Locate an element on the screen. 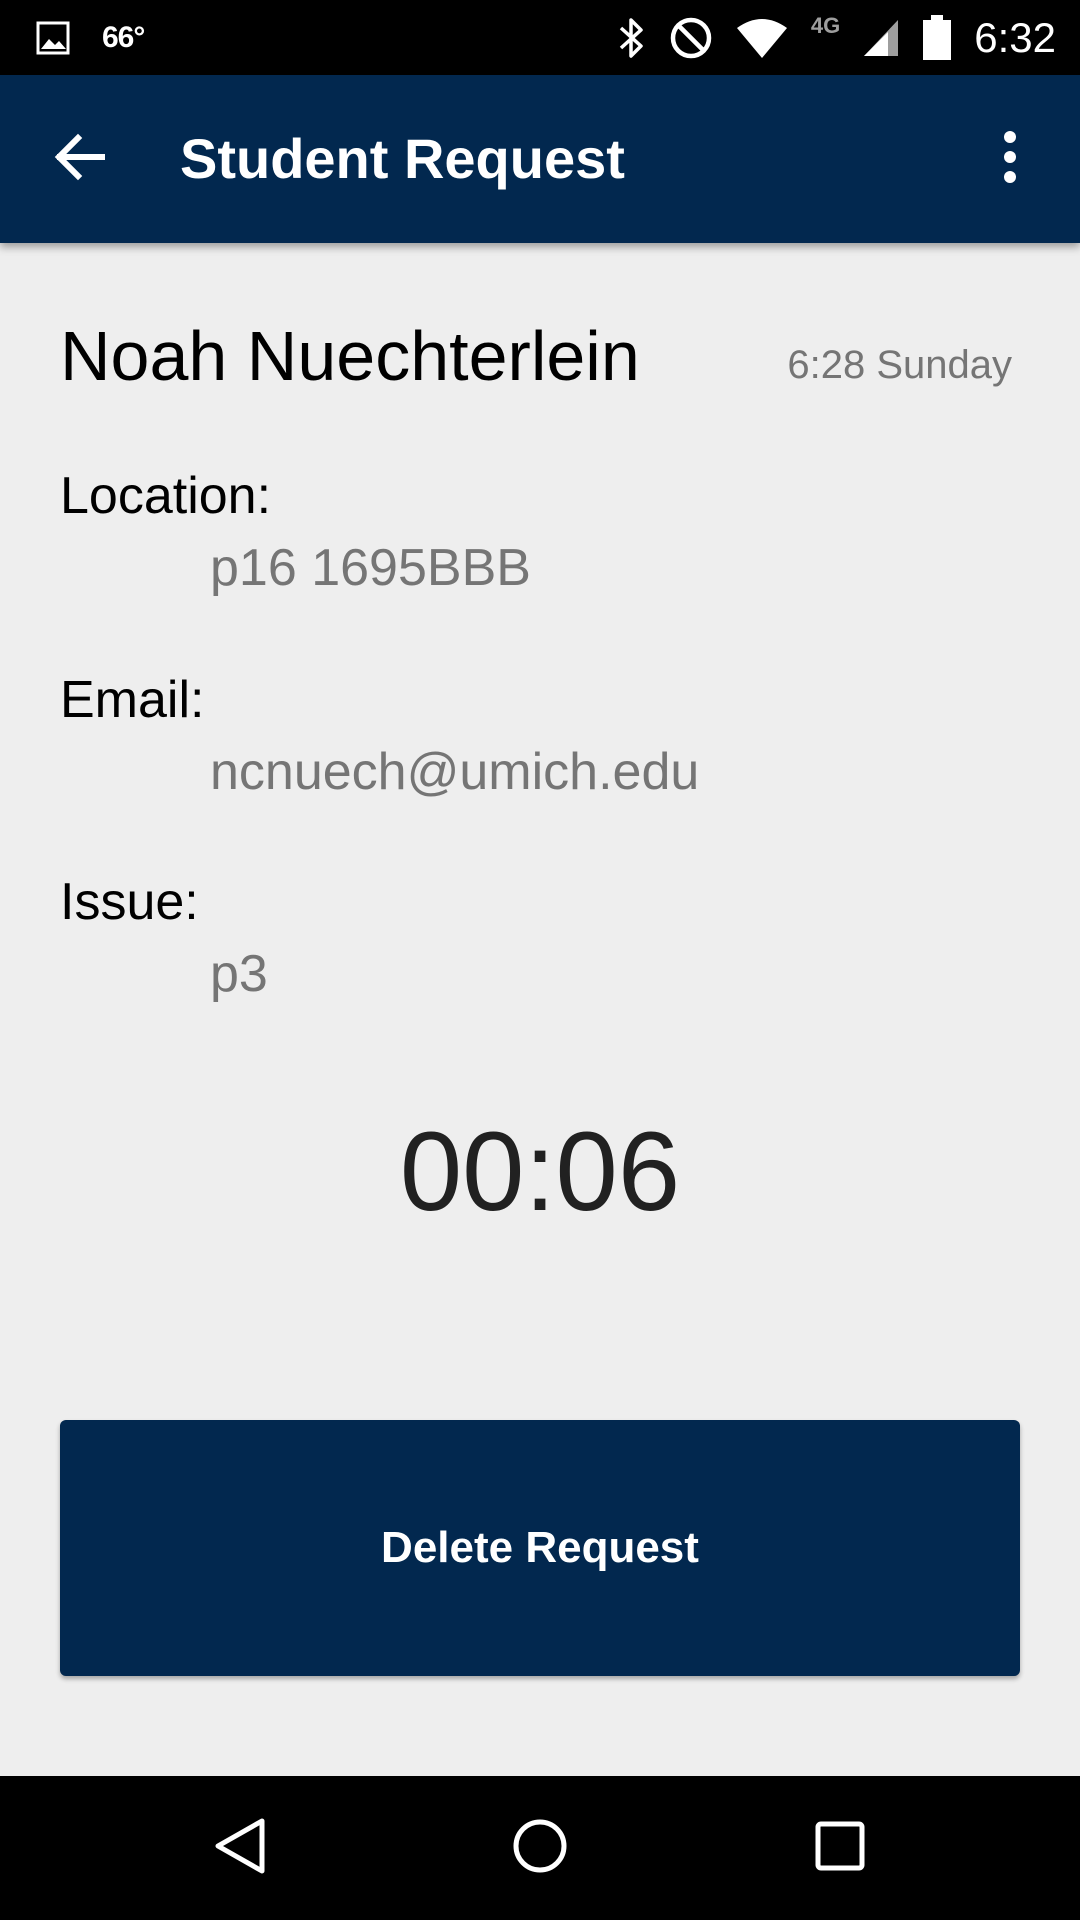  location-value: p16 1695BBB is located at coordinates (370, 568).